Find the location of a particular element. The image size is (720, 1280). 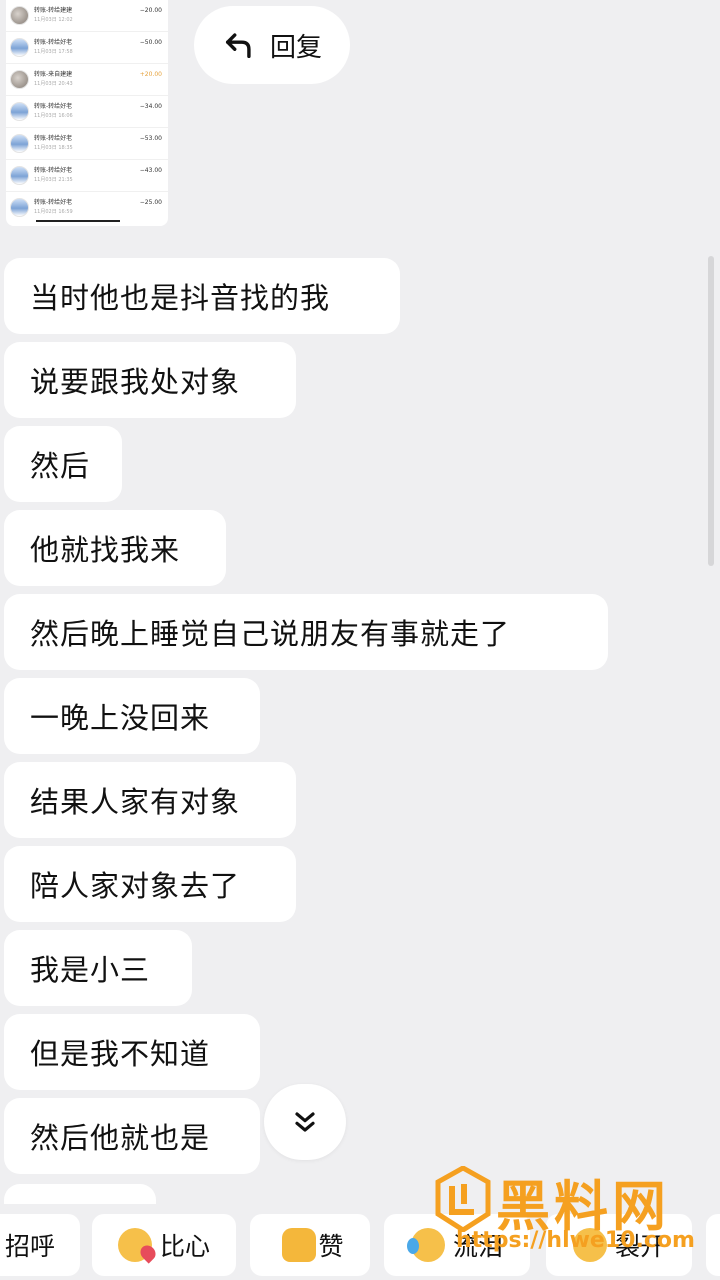

message-bubble: 当时他也是抖音找的我 is located at coordinates (202, 296).